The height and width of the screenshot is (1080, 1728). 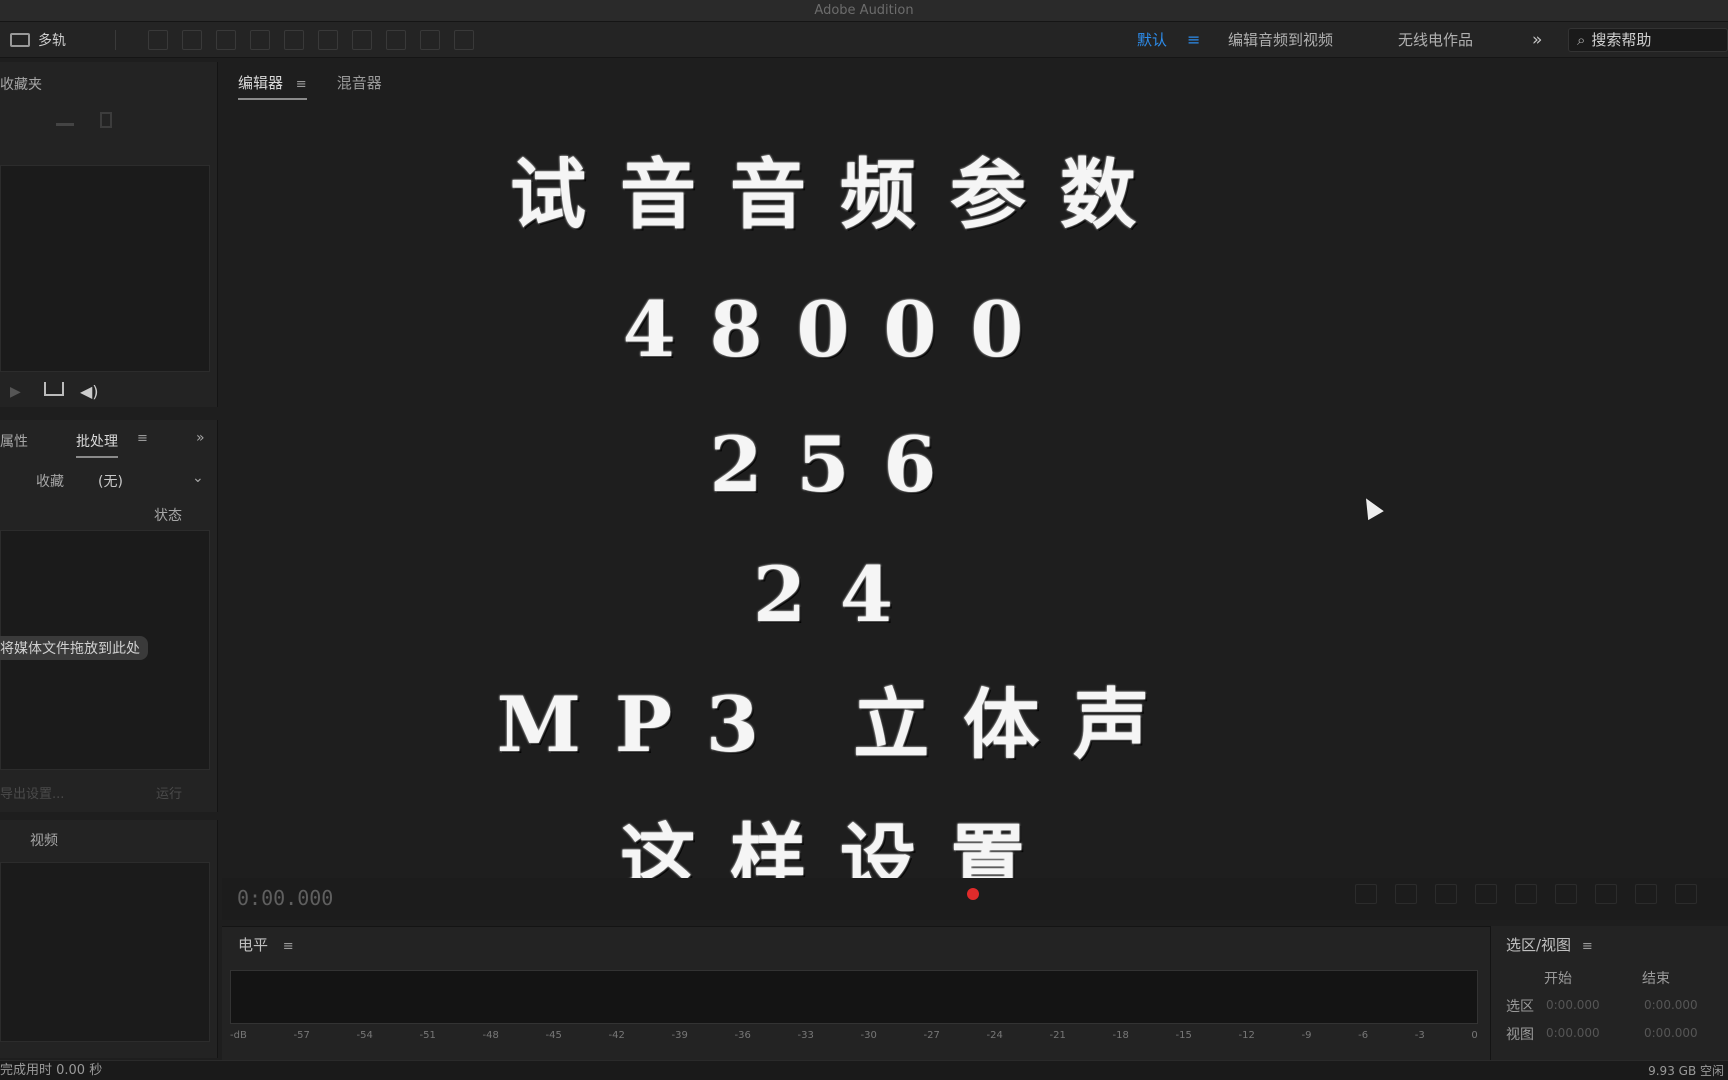 What do you see at coordinates (931, 1035) in the screenshot?
I see `level-tick: -27` at bounding box center [931, 1035].